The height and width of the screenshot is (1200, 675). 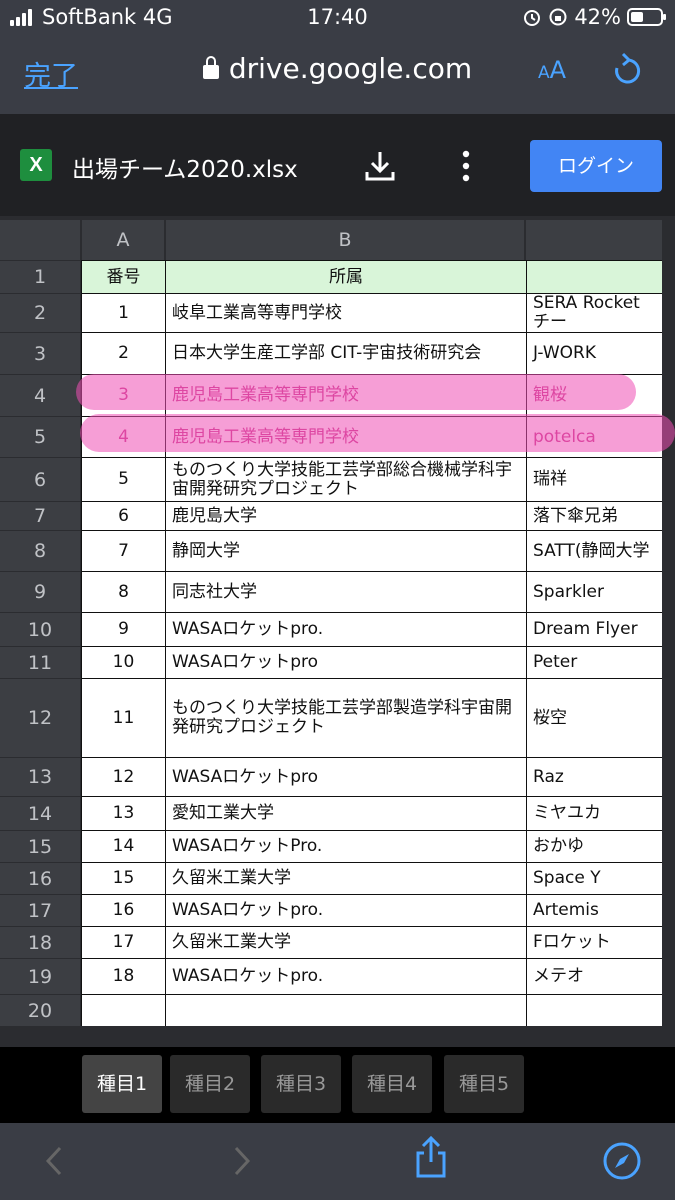 What do you see at coordinates (40, 479) in the screenshot?
I see `row-number: 6` at bounding box center [40, 479].